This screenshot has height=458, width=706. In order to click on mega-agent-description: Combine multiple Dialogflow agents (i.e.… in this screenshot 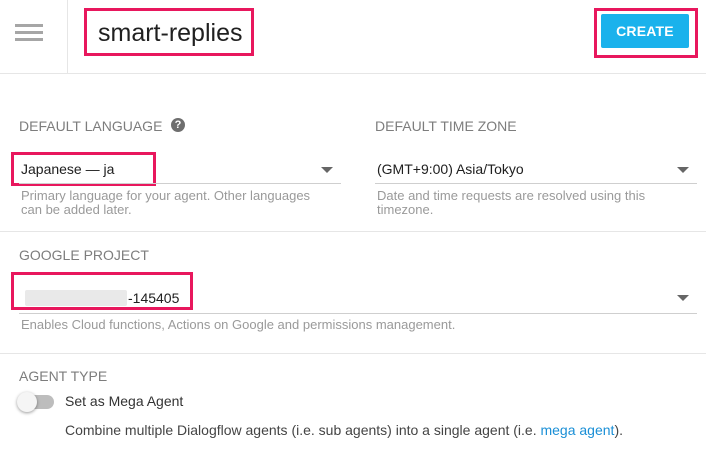, I will do `click(344, 430)`.